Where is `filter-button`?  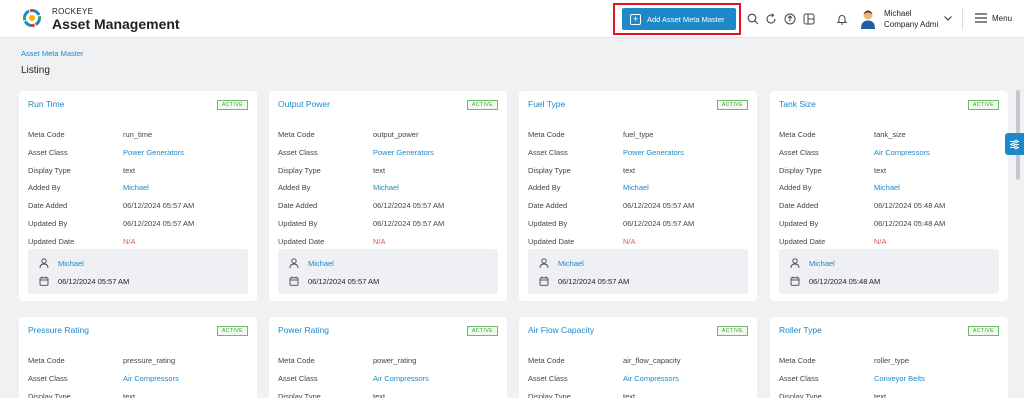
filter-button is located at coordinates (1014, 144).